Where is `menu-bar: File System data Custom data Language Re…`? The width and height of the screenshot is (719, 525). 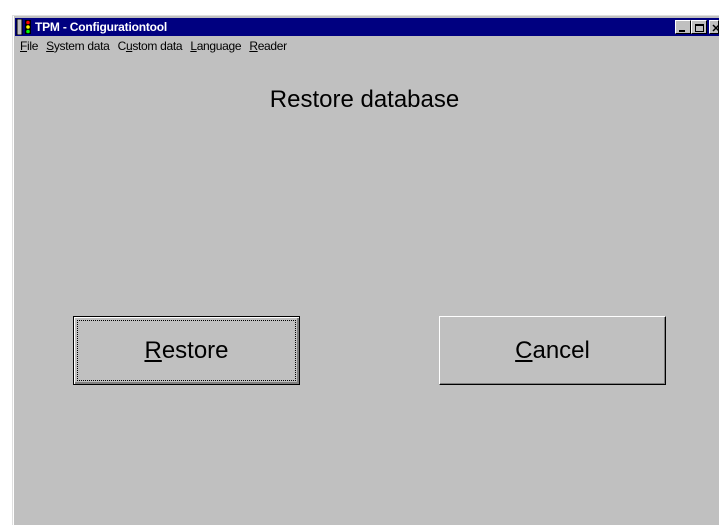
menu-bar: File System data Custom data Language Re… is located at coordinates (367, 45).